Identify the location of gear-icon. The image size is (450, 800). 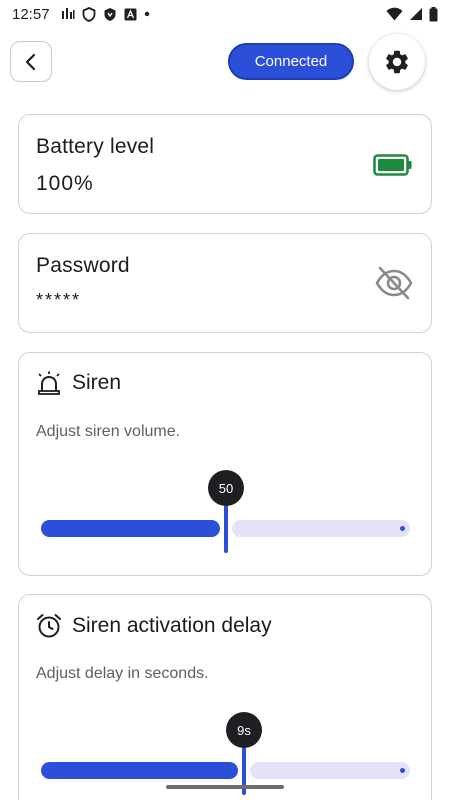
(397, 62).